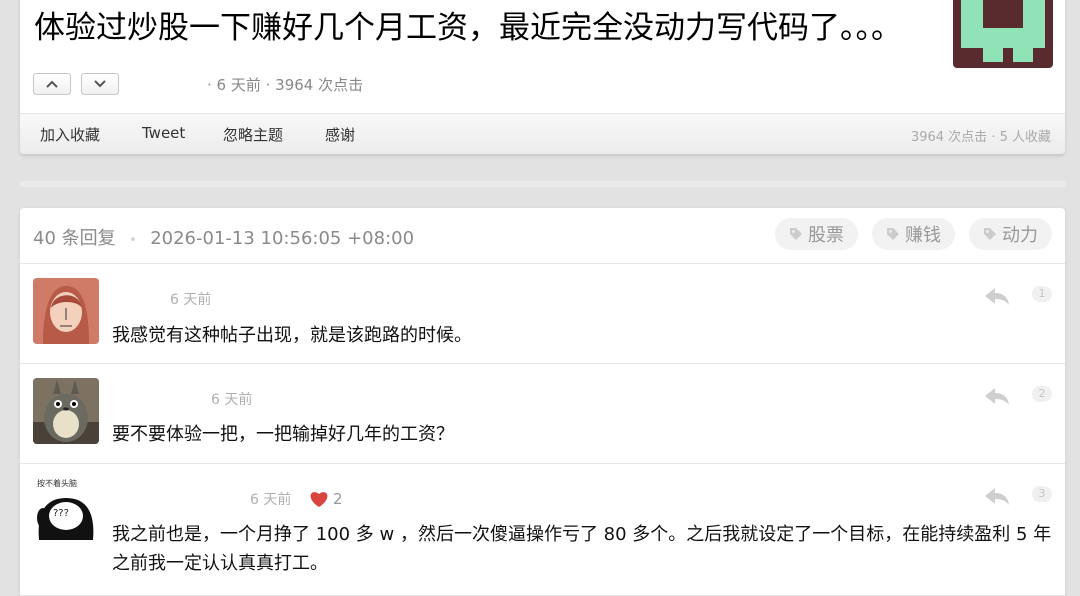  I want to click on floor-number: 3, so click(1042, 494).